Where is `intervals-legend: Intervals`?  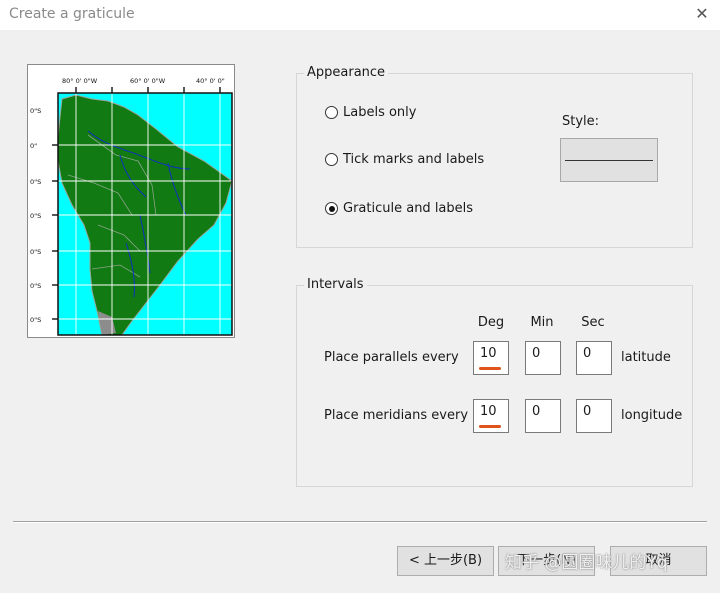 intervals-legend: Intervals is located at coordinates (335, 284).